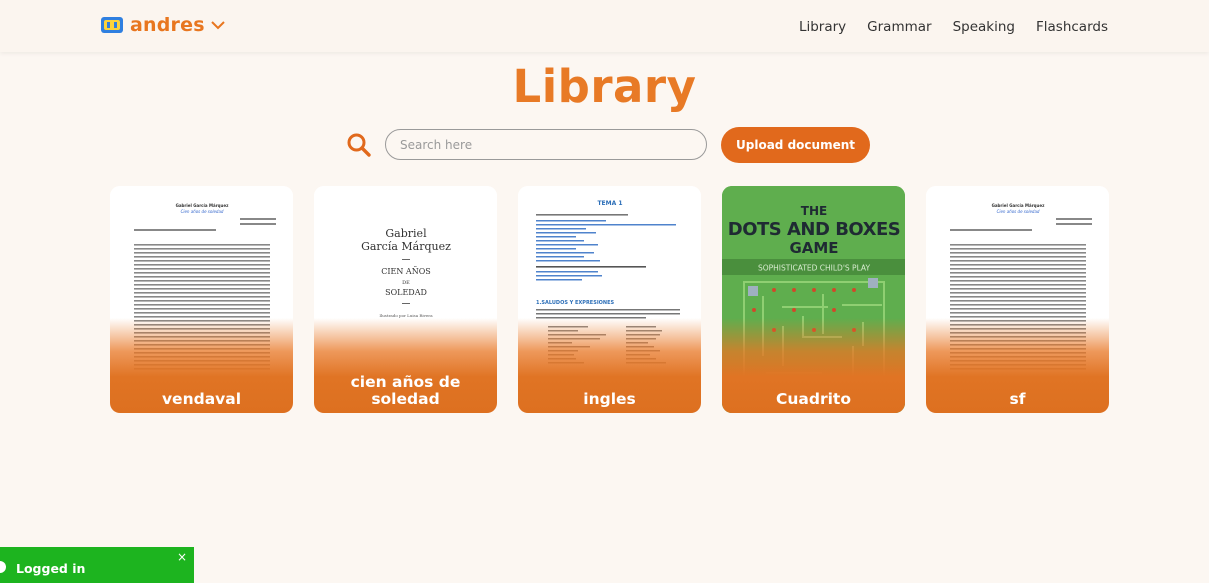 The height and width of the screenshot is (583, 1209). Describe the element at coordinates (575, 303) in the screenshot. I see `doc-section-heading: 1.SALUDOS Y EXPRESIONES` at that location.